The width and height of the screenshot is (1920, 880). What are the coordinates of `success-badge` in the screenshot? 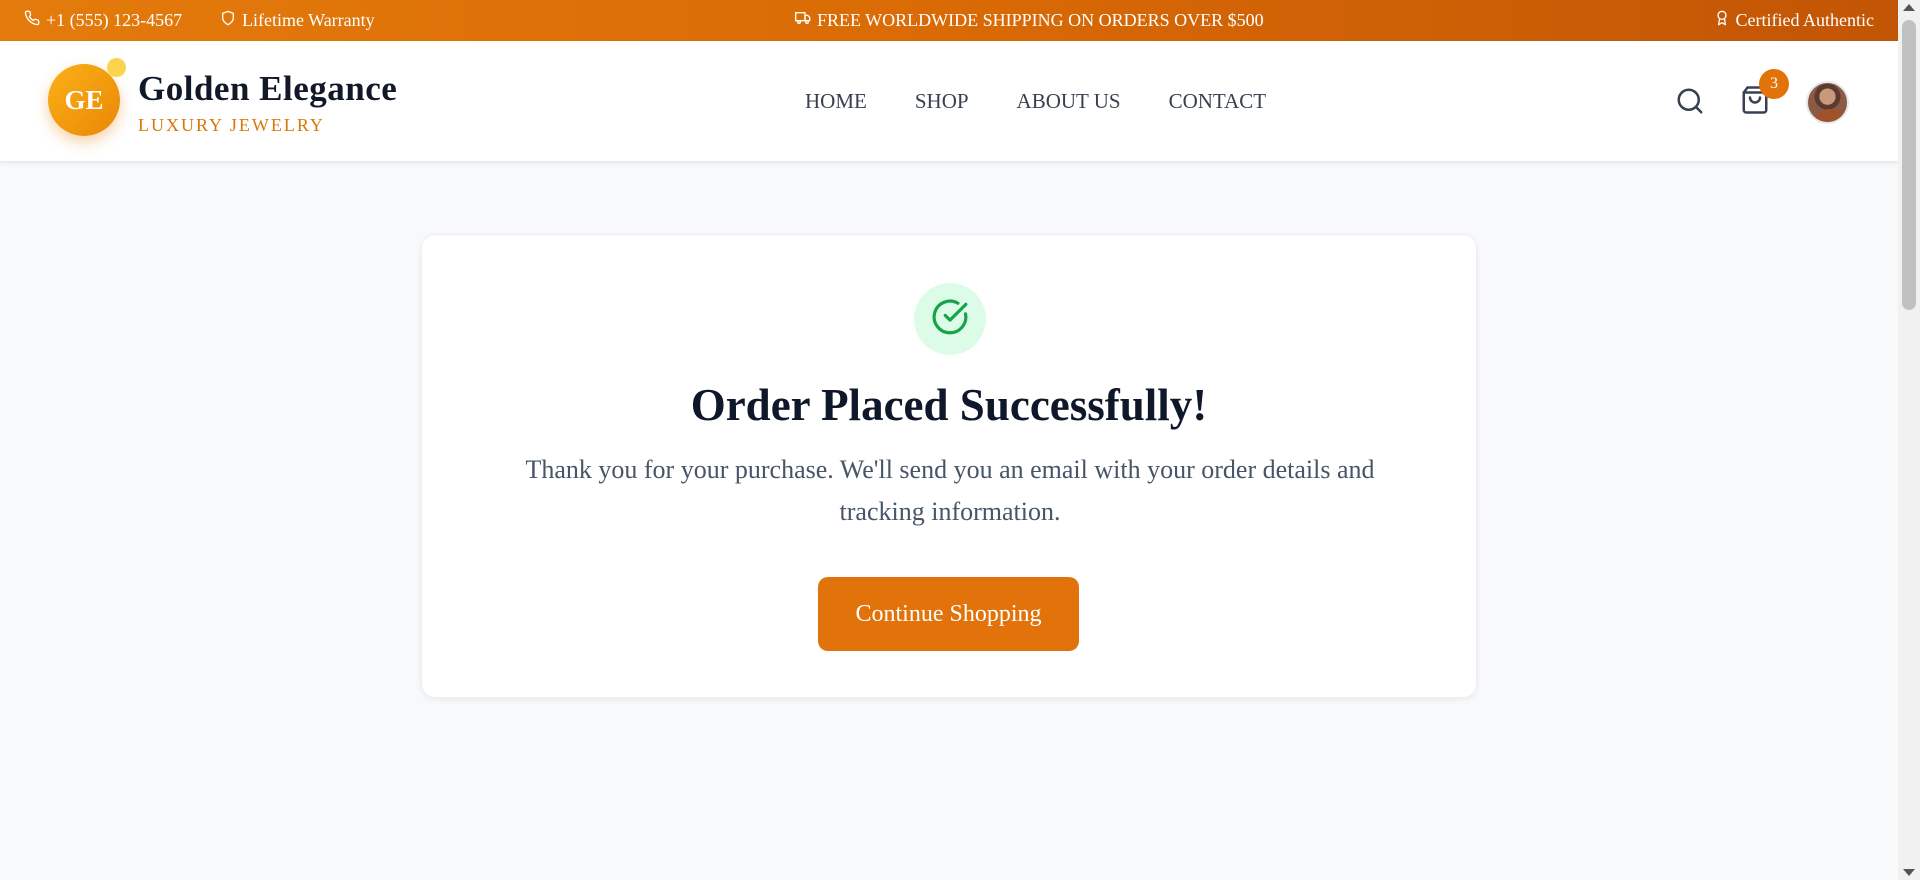 It's located at (950, 319).